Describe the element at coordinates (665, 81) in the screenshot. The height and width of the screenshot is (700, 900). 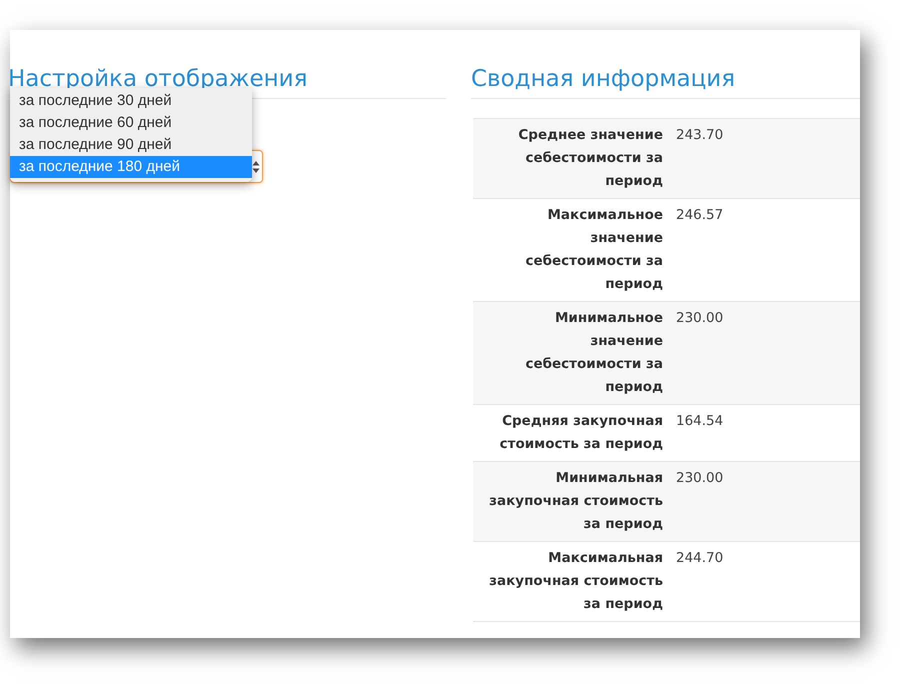
I see `section-title: Сводная информация` at that location.